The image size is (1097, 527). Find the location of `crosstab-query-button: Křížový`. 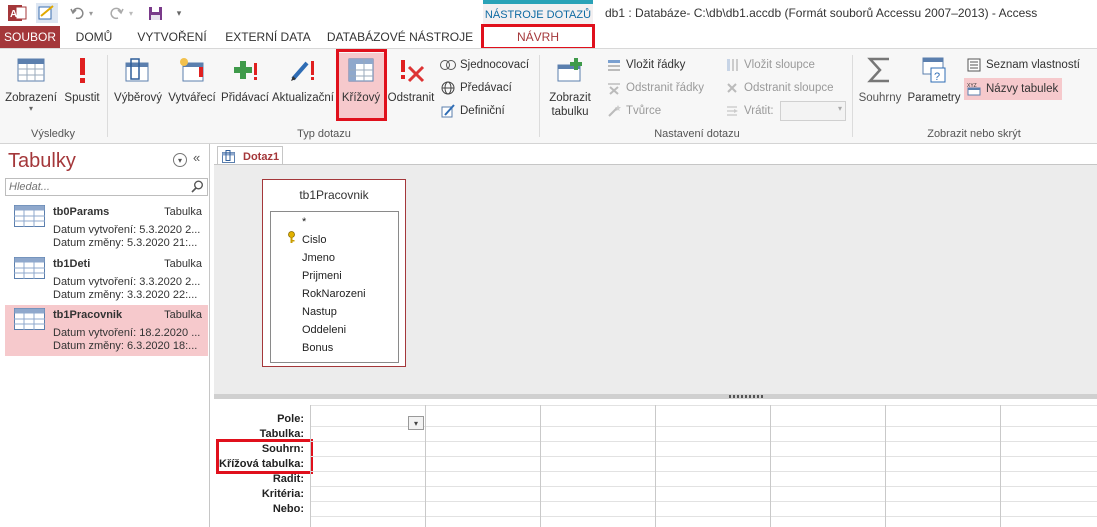

crosstab-query-button: Křížový is located at coordinates (361, 87).